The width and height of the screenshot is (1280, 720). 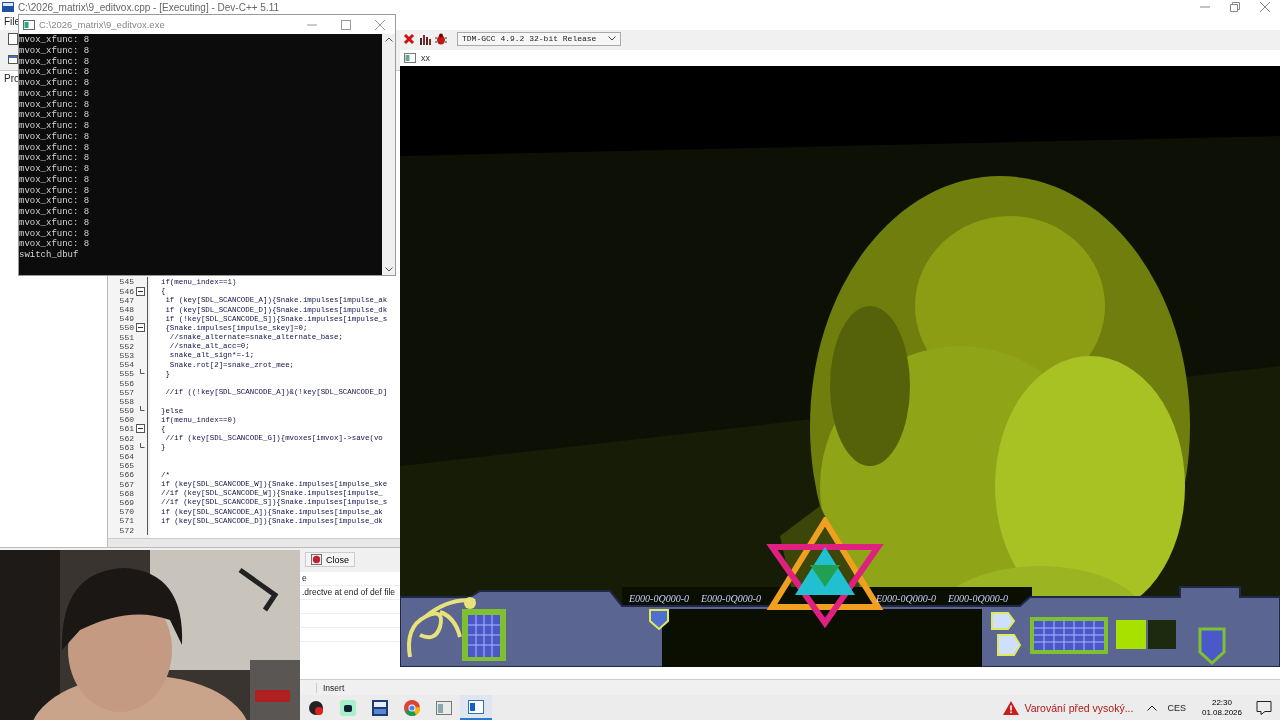 What do you see at coordinates (126, 401) in the screenshot?
I see `line-number: 558` at bounding box center [126, 401].